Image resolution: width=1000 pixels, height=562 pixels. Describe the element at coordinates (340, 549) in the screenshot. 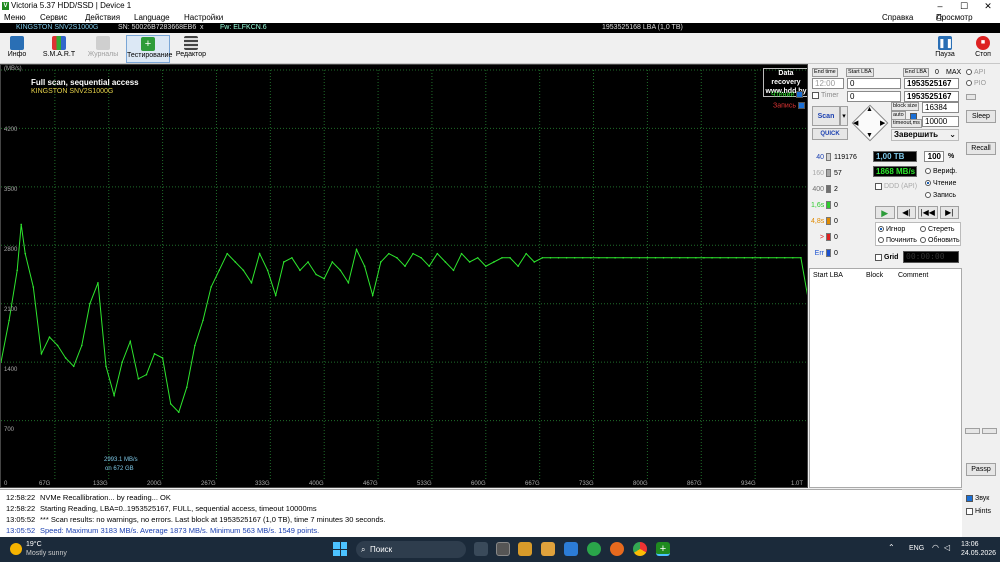

I see `start-windows-icon` at that location.